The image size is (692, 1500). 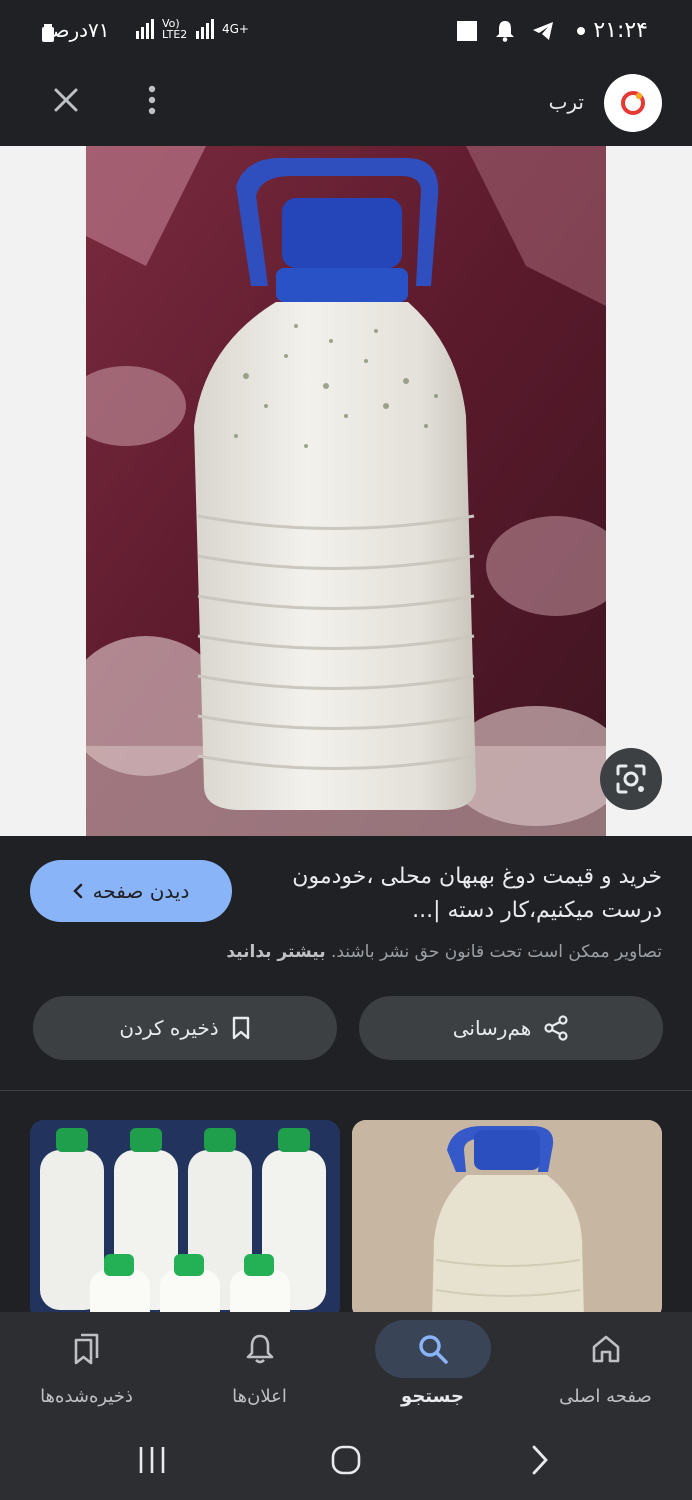 I want to click on nav-home: صفحه اصلی, so click(x=605, y=1367).